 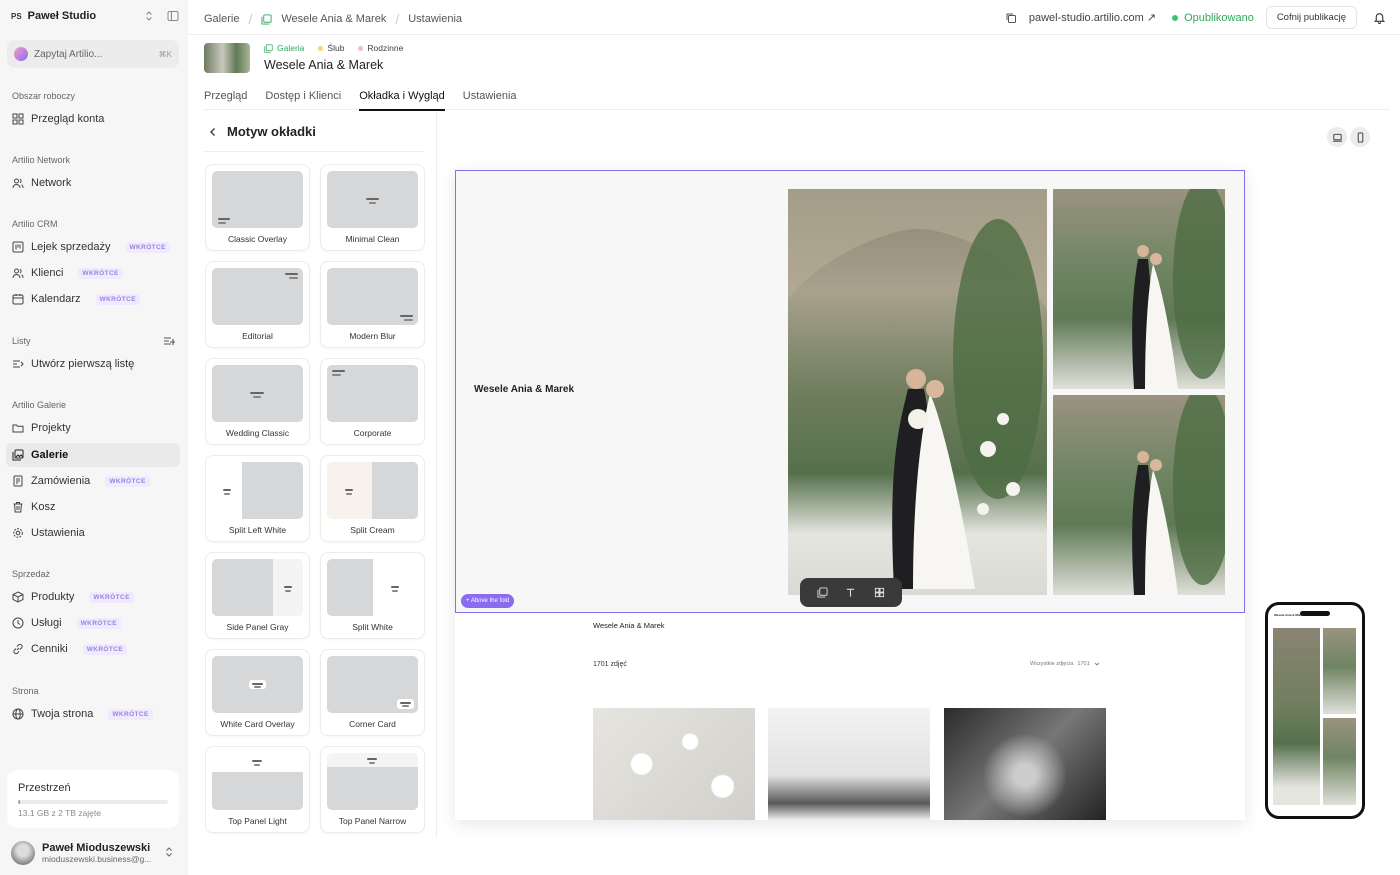 What do you see at coordinates (93, 507) in the screenshot?
I see `sidebar-item-trash: Kosz` at bounding box center [93, 507].